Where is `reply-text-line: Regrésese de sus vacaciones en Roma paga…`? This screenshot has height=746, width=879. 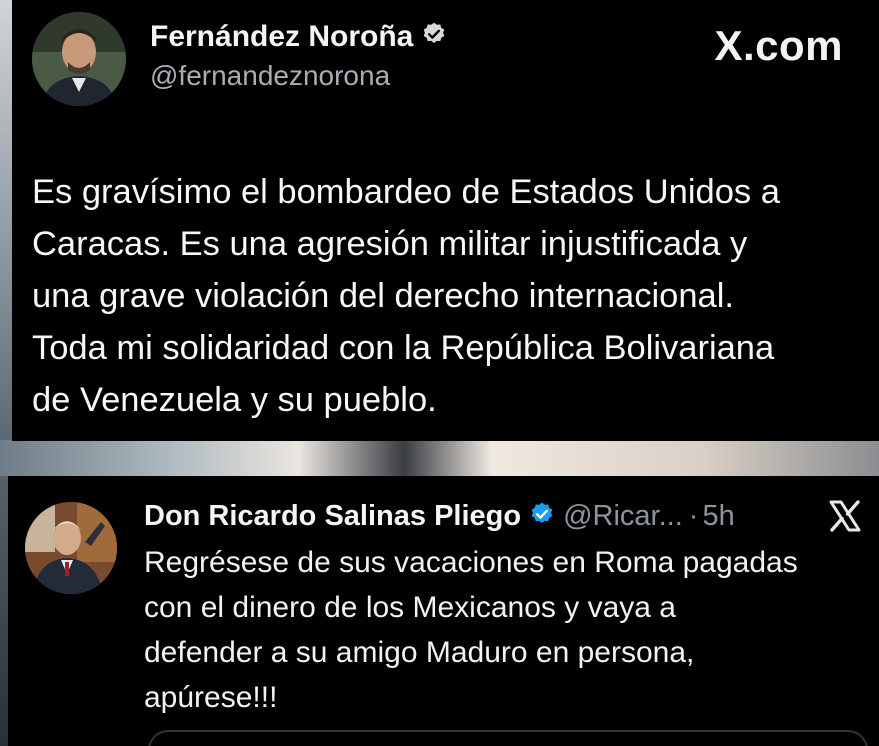 reply-text-line: Regrésese de sus vacaciones en Roma paga… is located at coordinates (471, 562).